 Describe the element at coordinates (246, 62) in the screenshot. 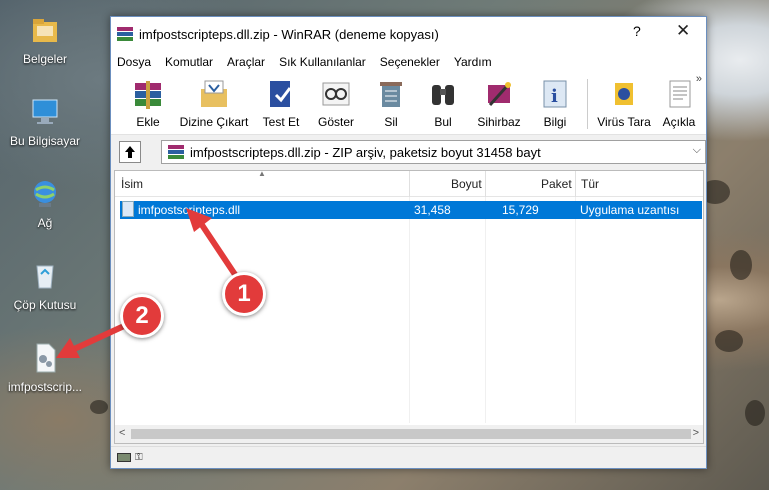

I see `menu-tools: Araçlar` at that location.